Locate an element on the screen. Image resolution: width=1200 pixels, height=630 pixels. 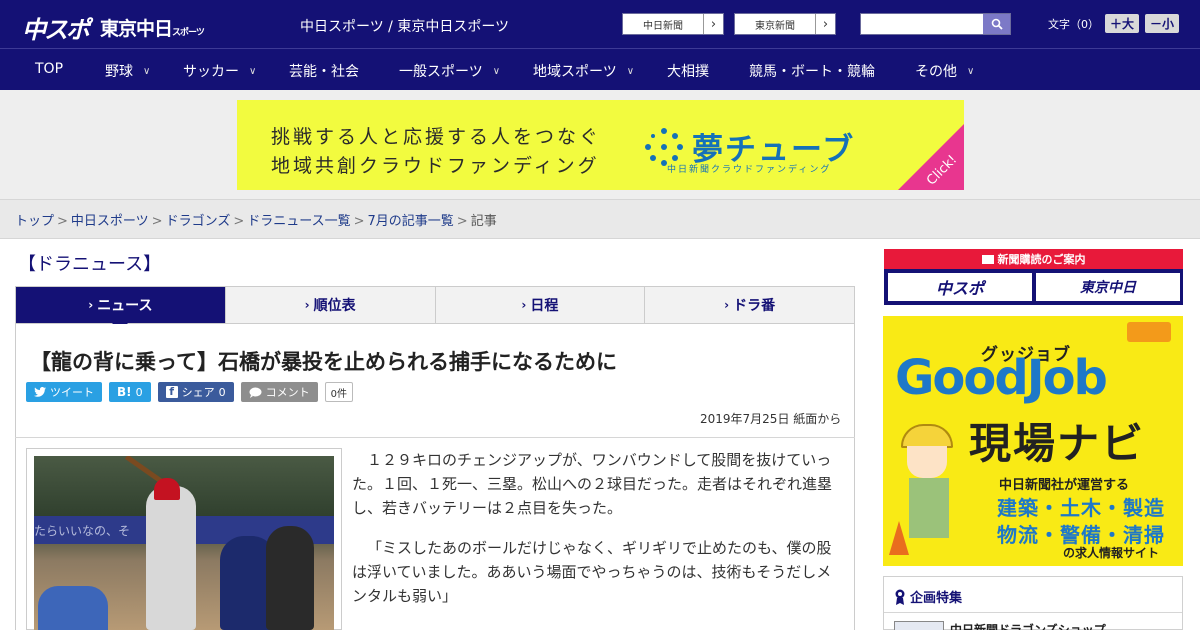
article-photo: たらいいなの、そ is located at coordinates (184, 543).